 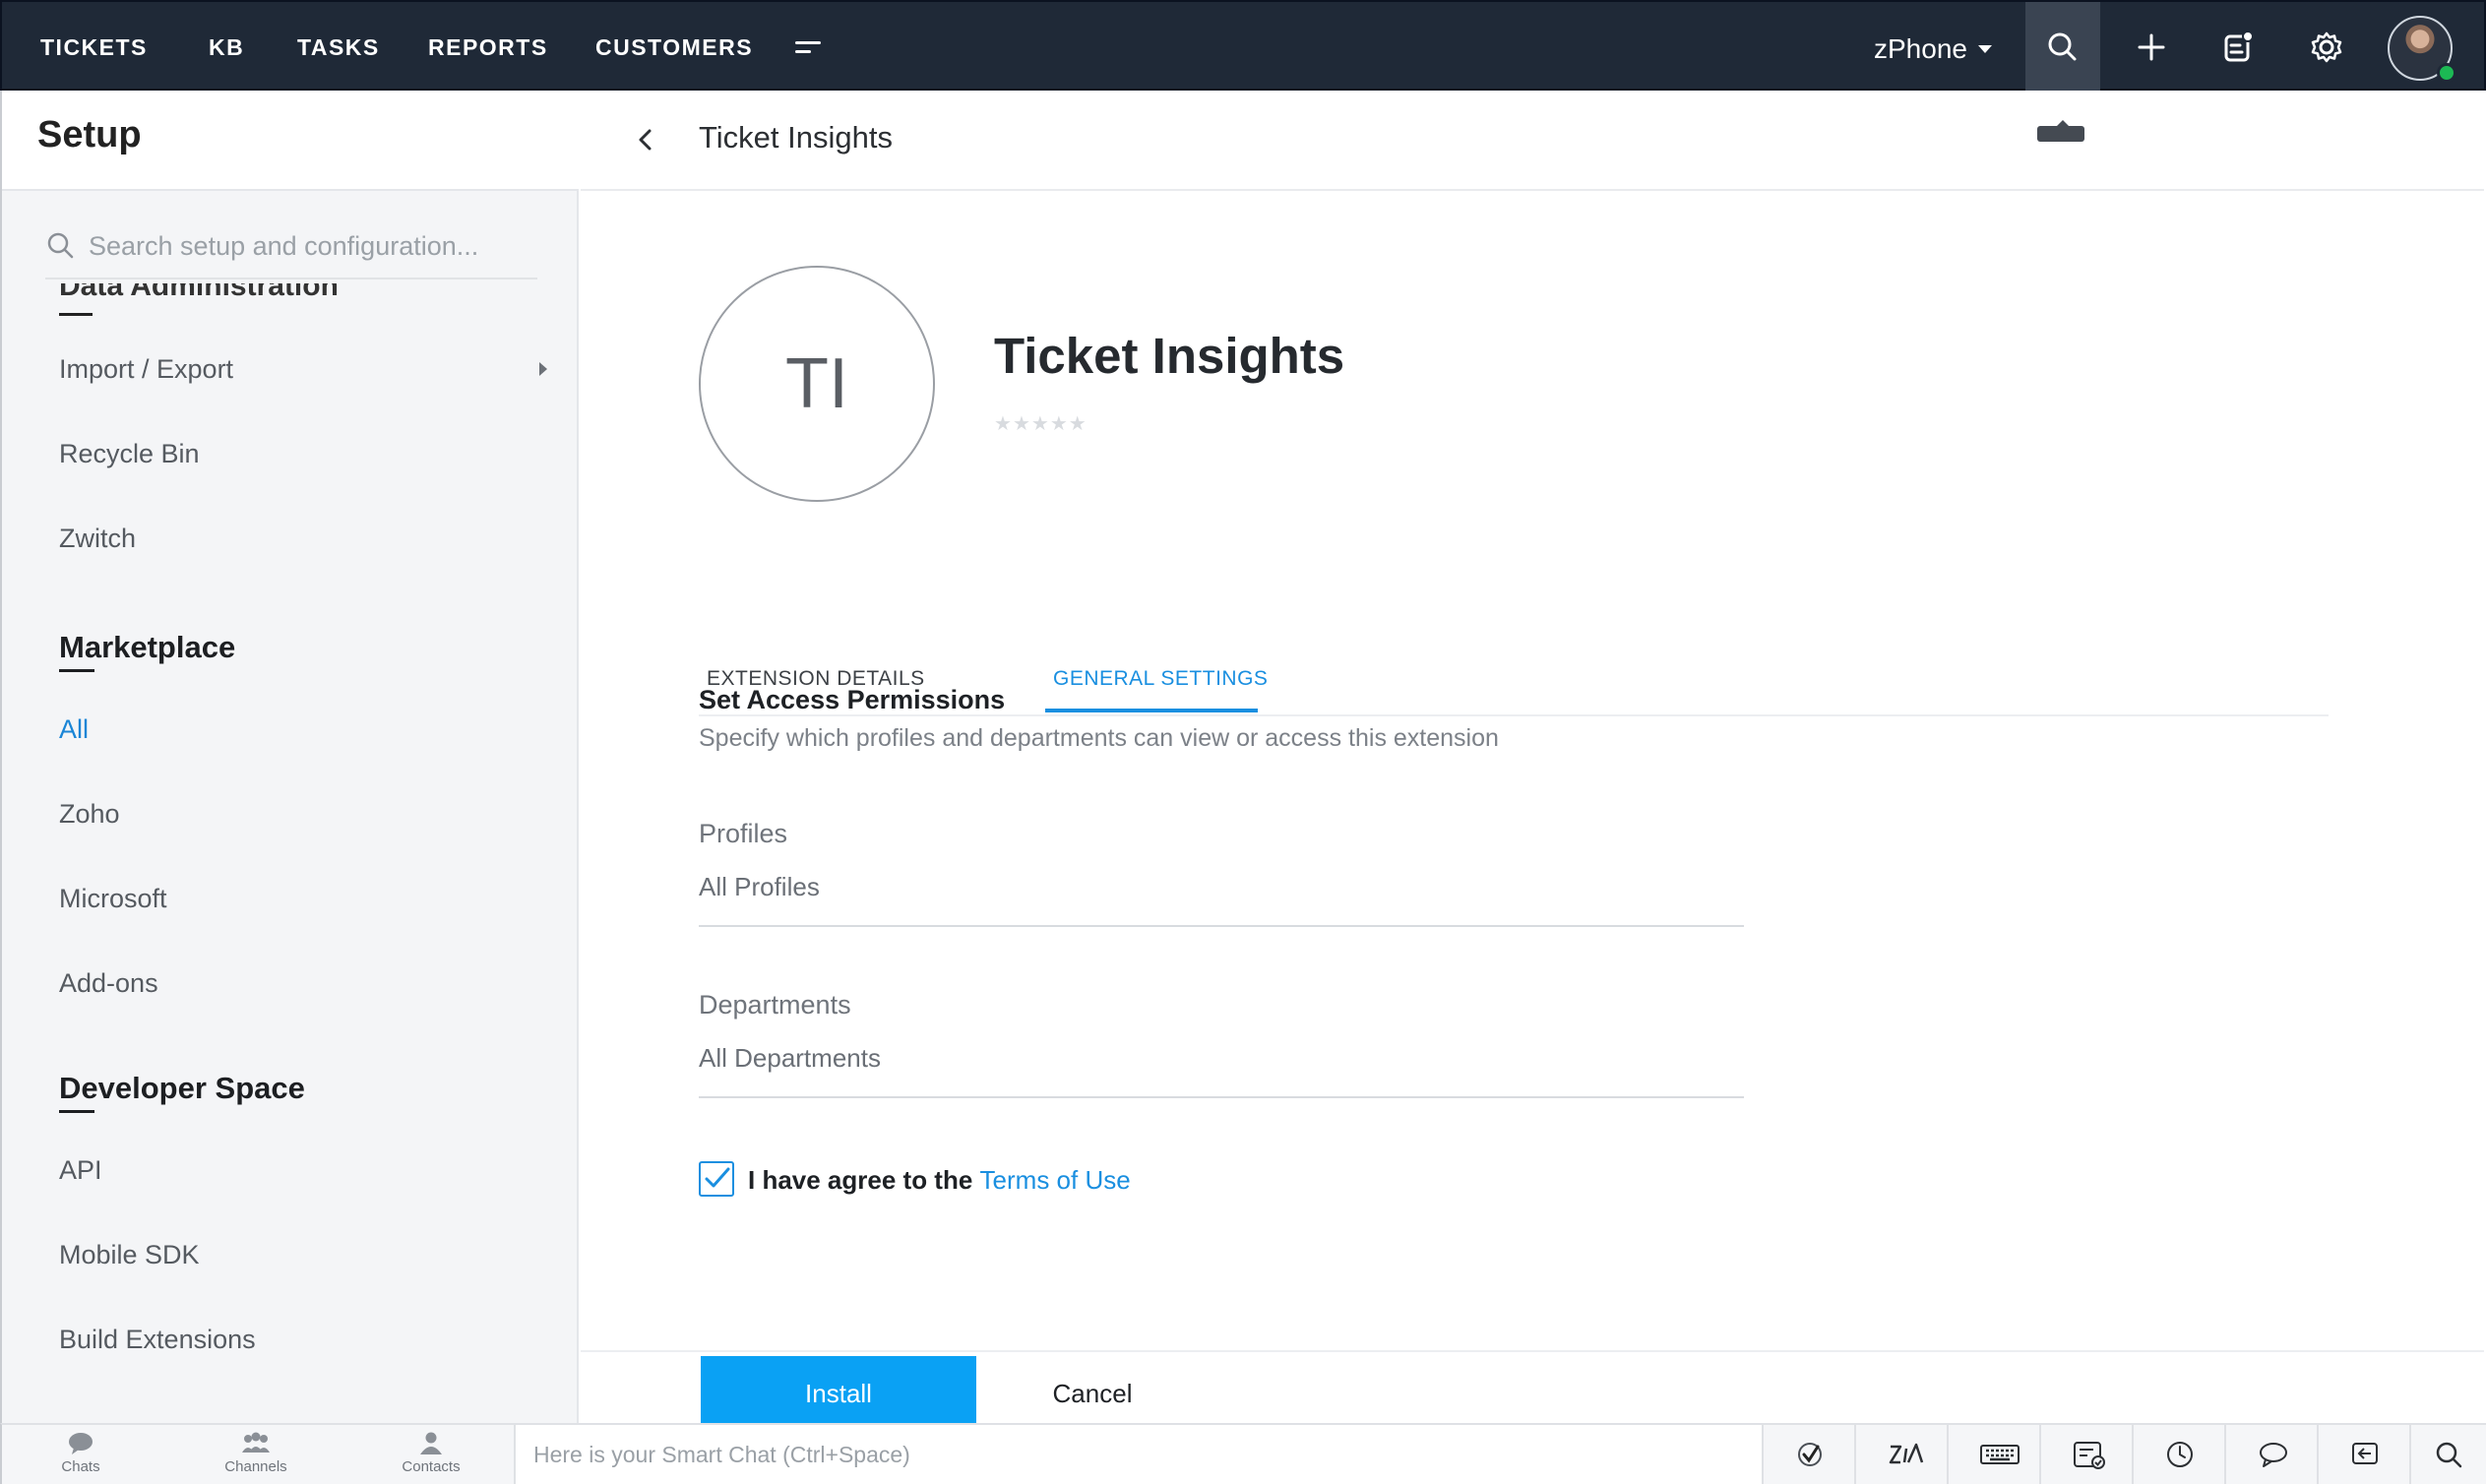 I want to click on developer-space-heading: Developer Space, so click(x=182, y=1088).